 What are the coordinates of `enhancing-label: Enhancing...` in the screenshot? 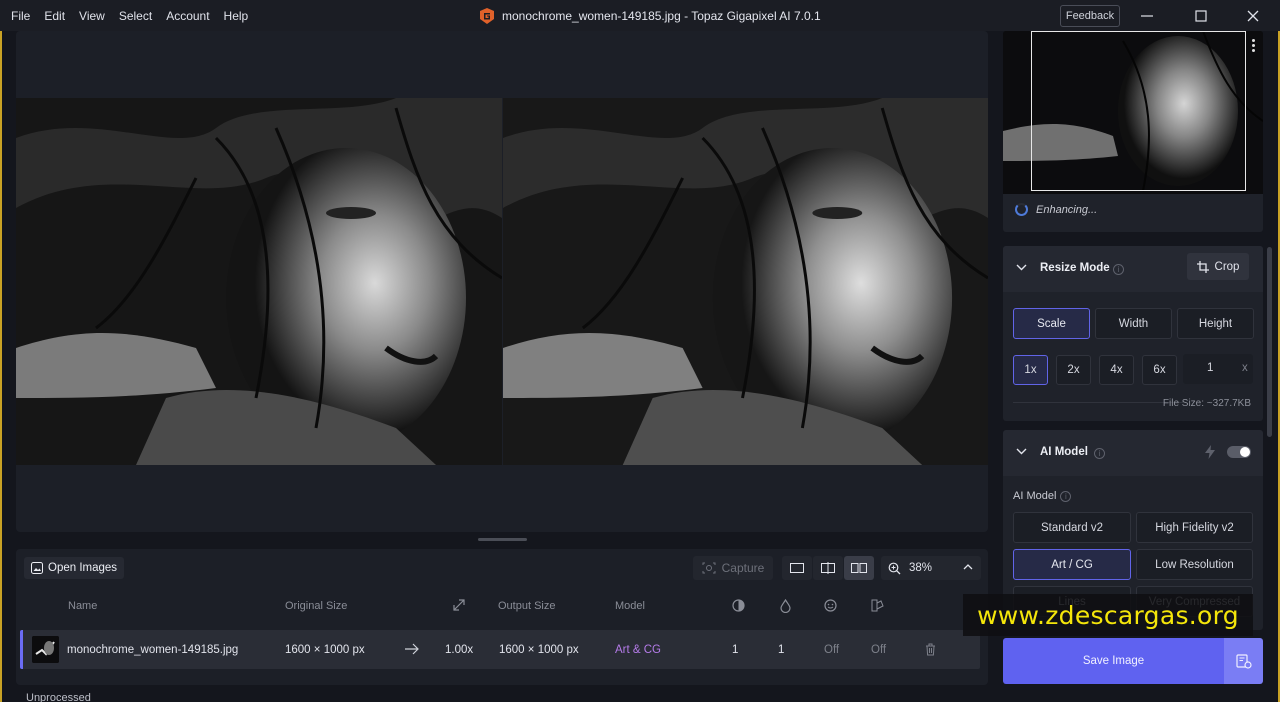 It's located at (1067, 209).